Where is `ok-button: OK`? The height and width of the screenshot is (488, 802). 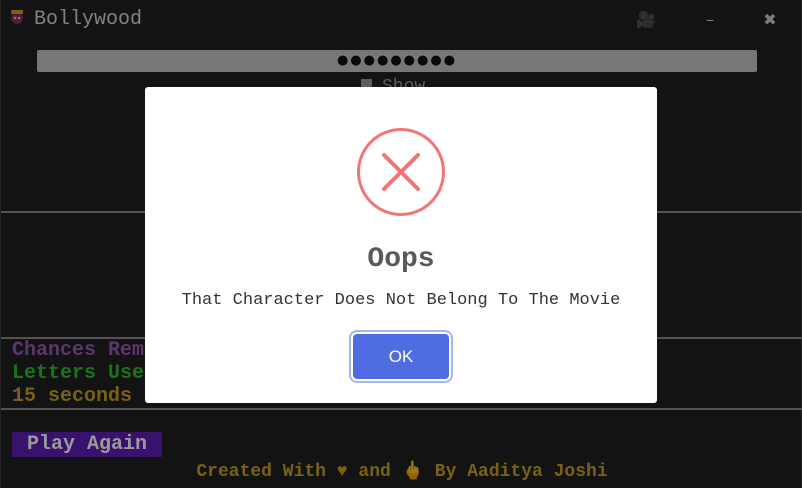
ok-button: OK is located at coordinates (401, 356).